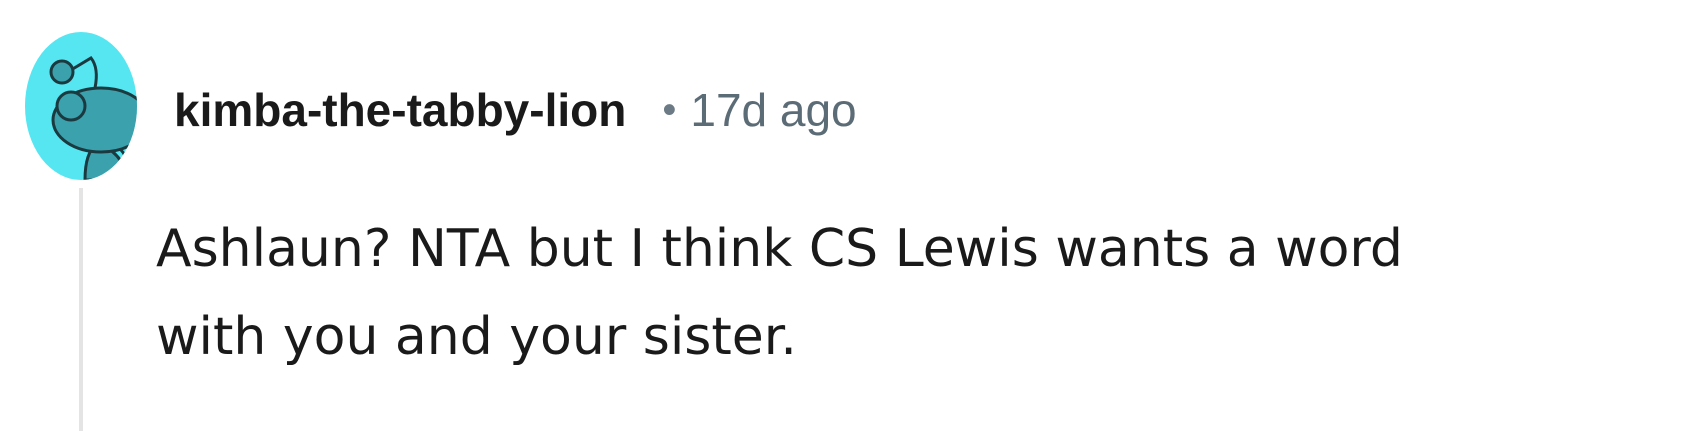  Describe the element at coordinates (400, 110) in the screenshot. I see `username-link: kimba-the-tabby-lion` at that location.